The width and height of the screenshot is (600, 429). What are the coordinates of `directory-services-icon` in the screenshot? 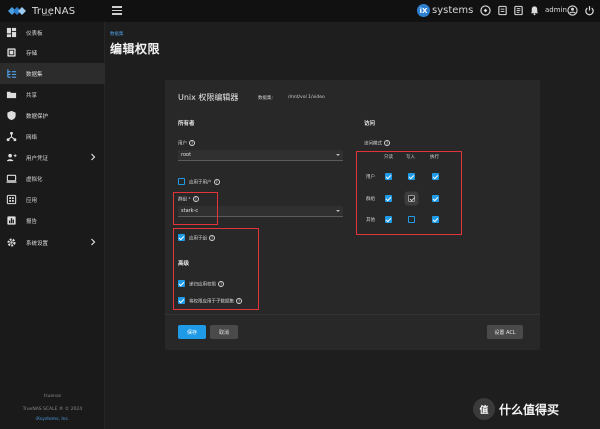 It's located at (518, 10).